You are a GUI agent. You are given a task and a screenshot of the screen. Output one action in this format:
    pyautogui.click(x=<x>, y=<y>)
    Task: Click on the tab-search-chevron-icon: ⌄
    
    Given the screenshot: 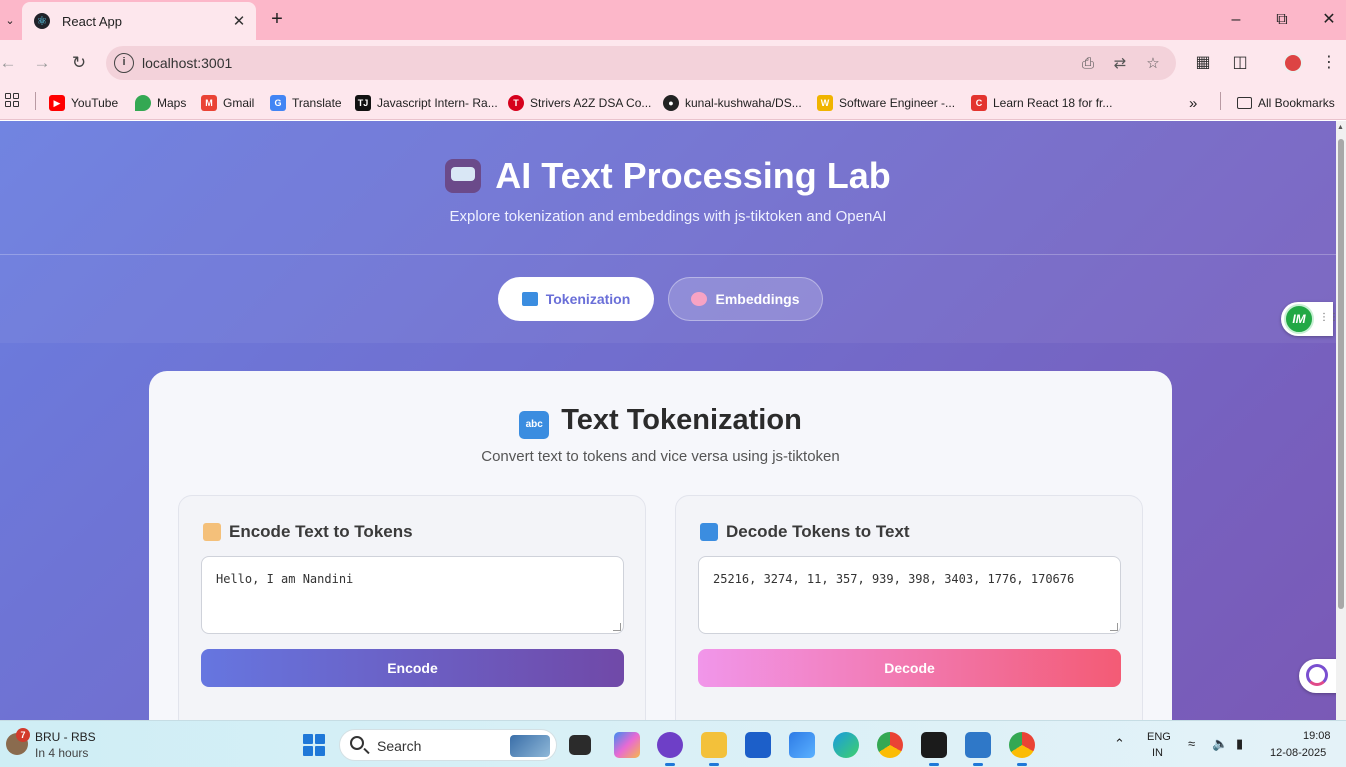 What is the action you would take?
    pyautogui.click(x=10, y=20)
    